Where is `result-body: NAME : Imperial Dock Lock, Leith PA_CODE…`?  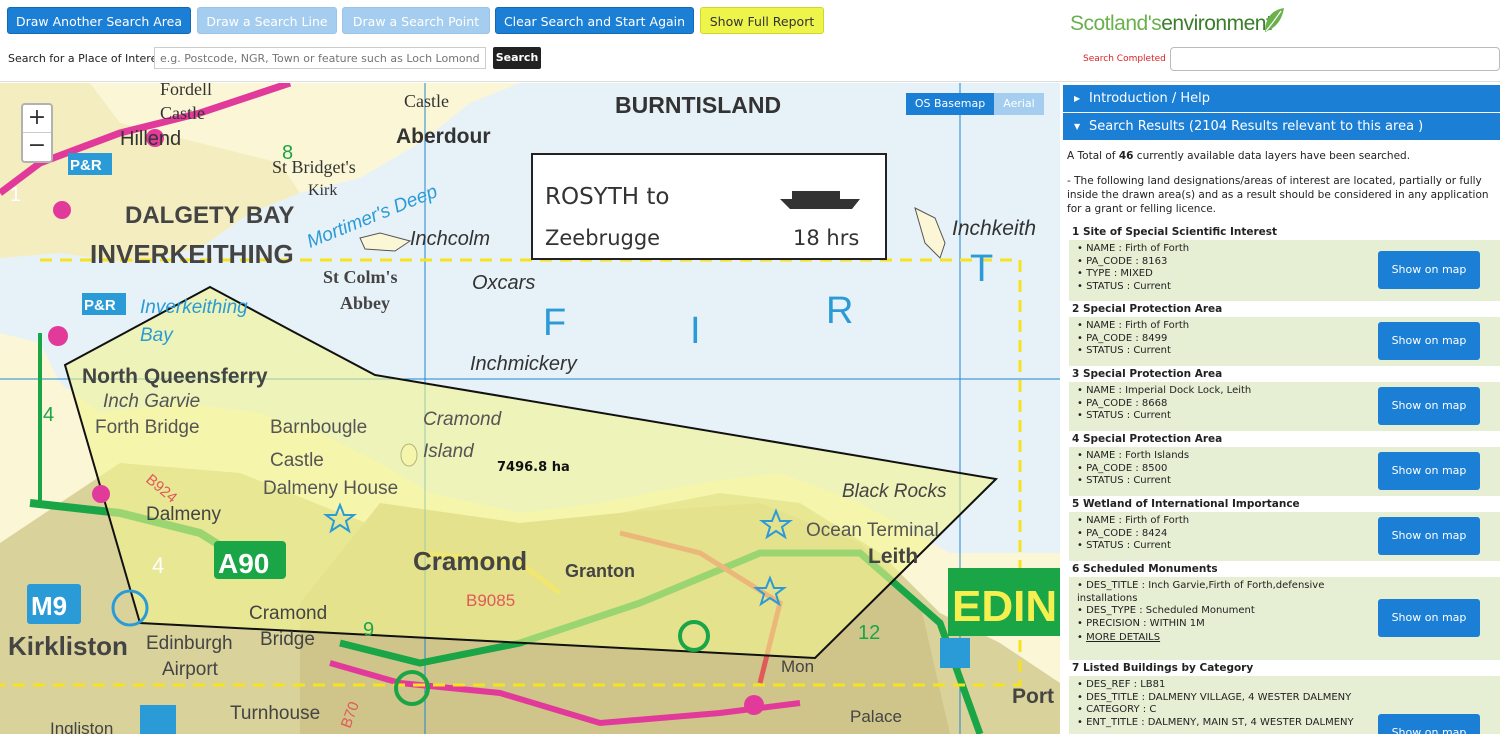 result-body: NAME : Imperial Dock Lock, Leith PA_CODE… is located at coordinates (1284, 406).